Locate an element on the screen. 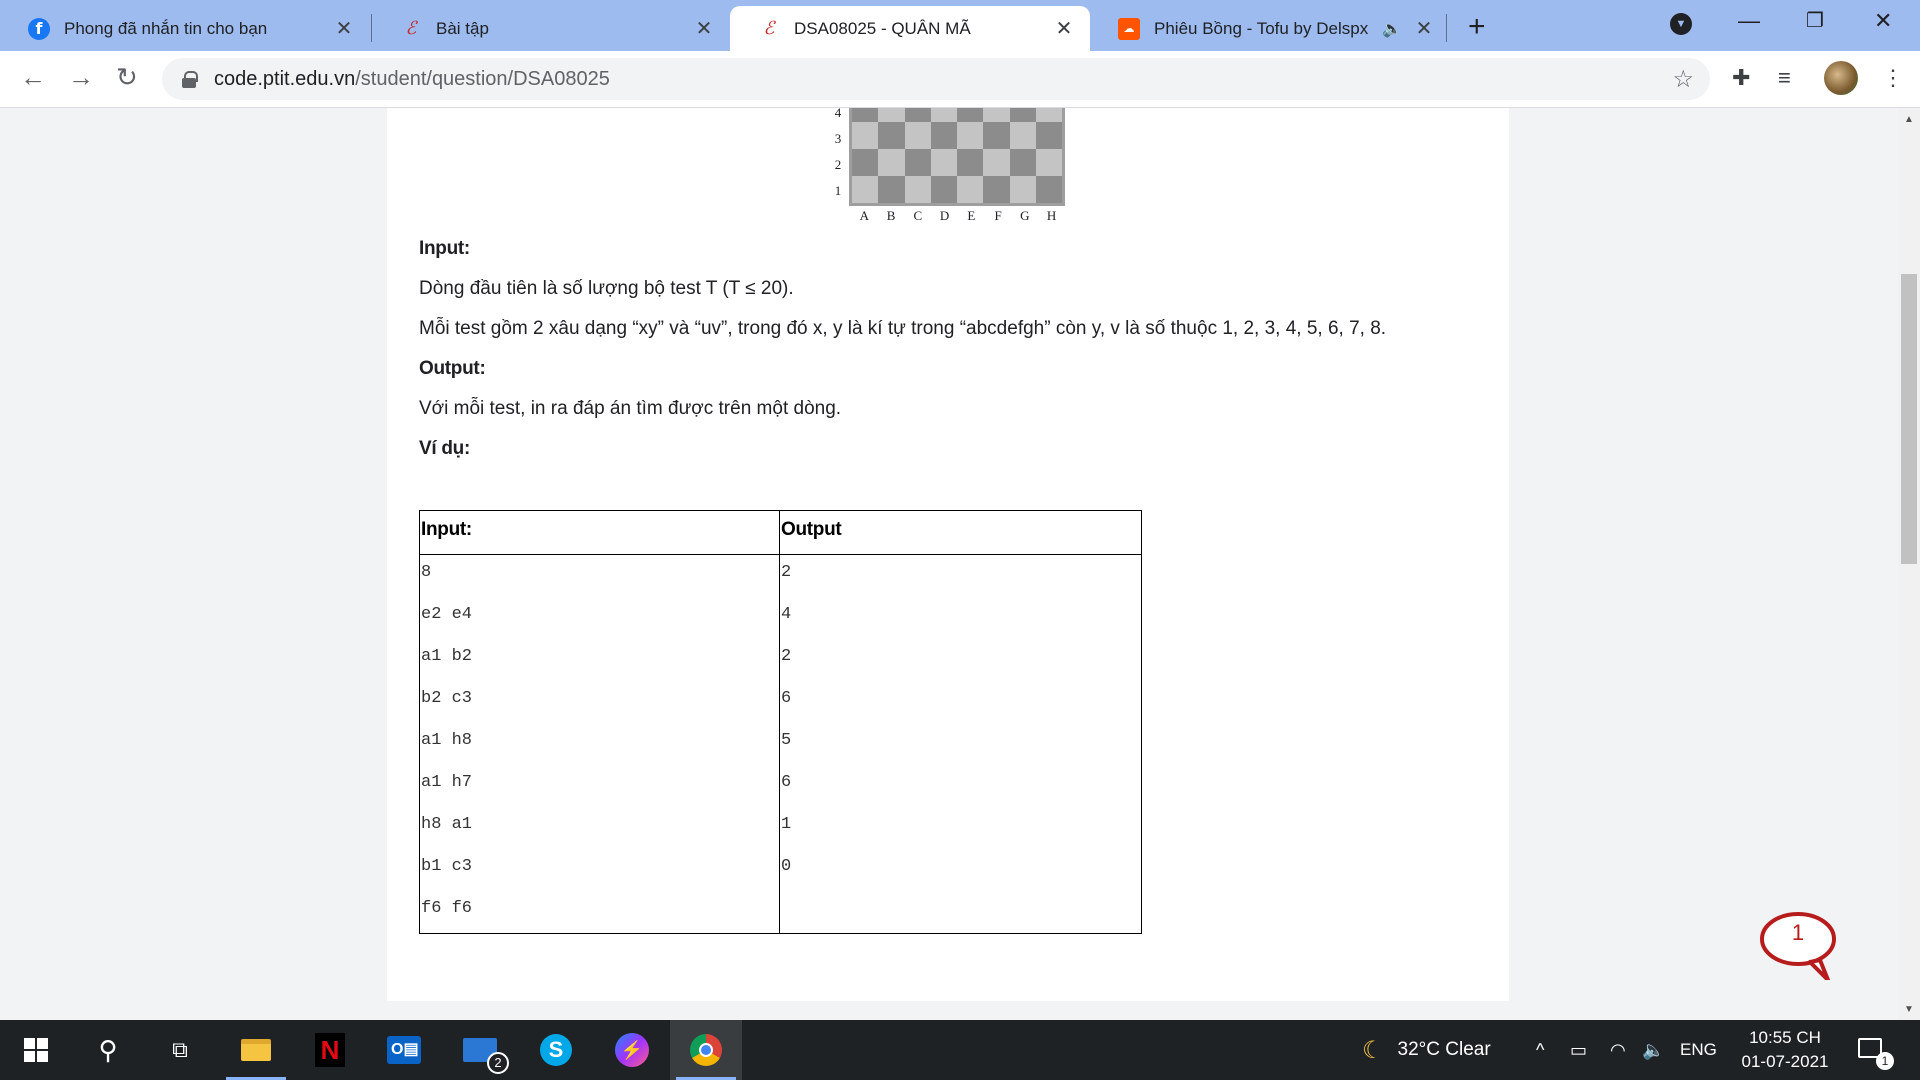  input-line: b2 c3 is located at coordinates (447, 698).